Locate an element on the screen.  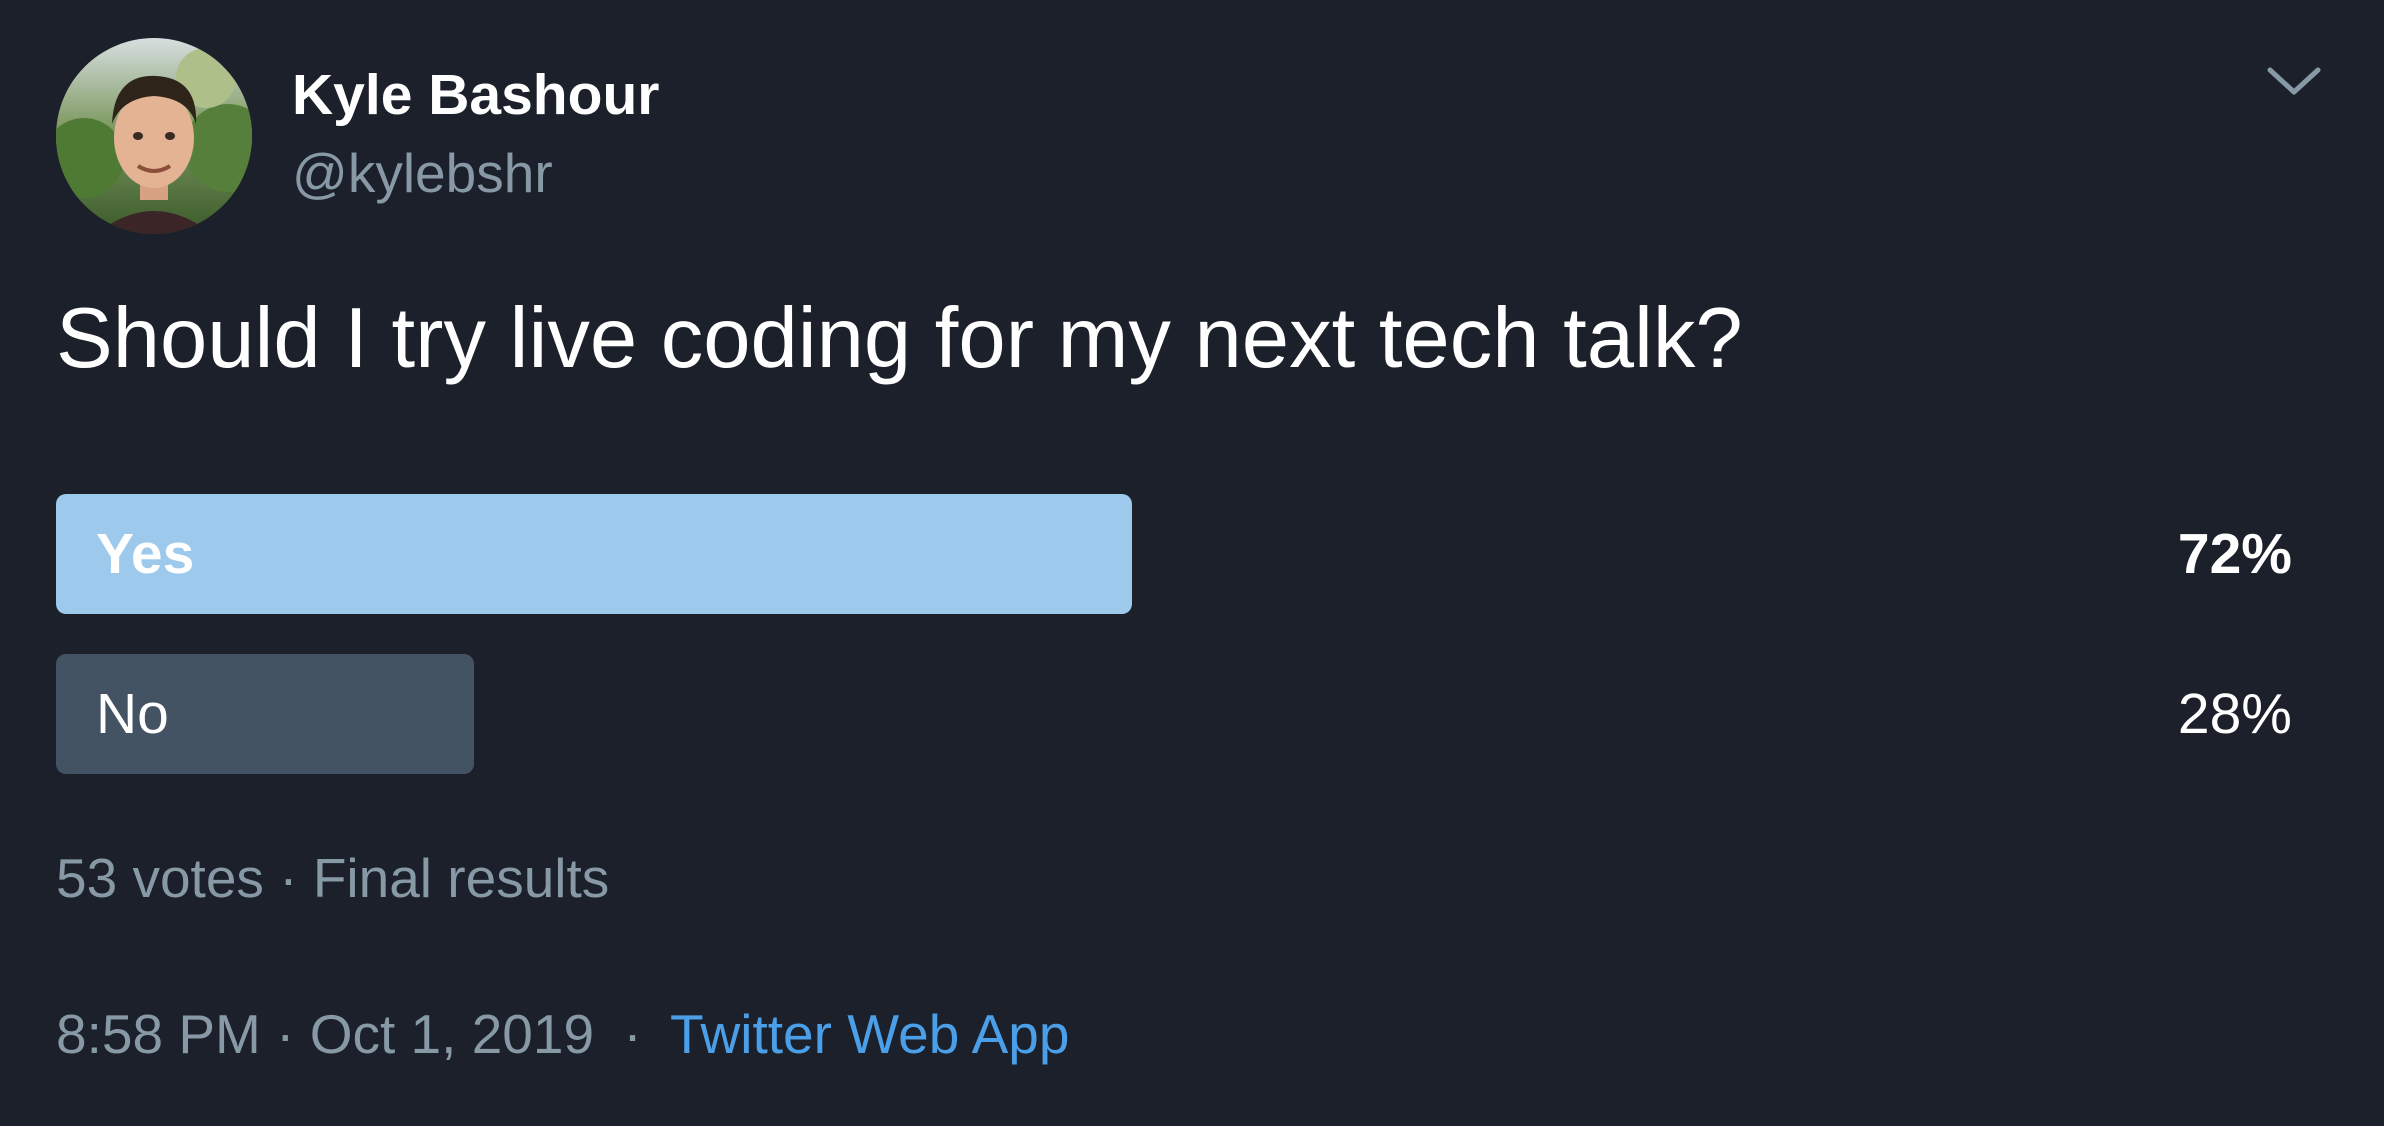
chevron-down-icon is located at coordinates (2294, 83).